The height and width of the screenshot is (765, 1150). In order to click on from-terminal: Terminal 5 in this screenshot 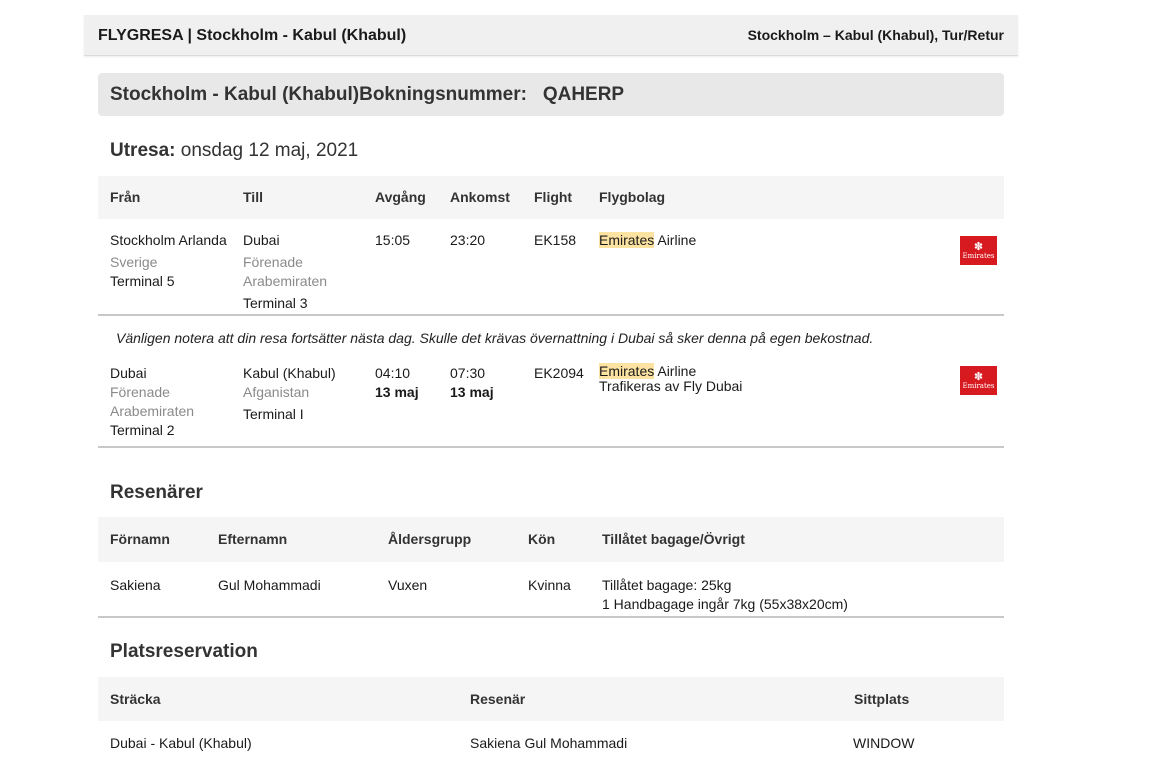, I will do `click(142, 281)`.